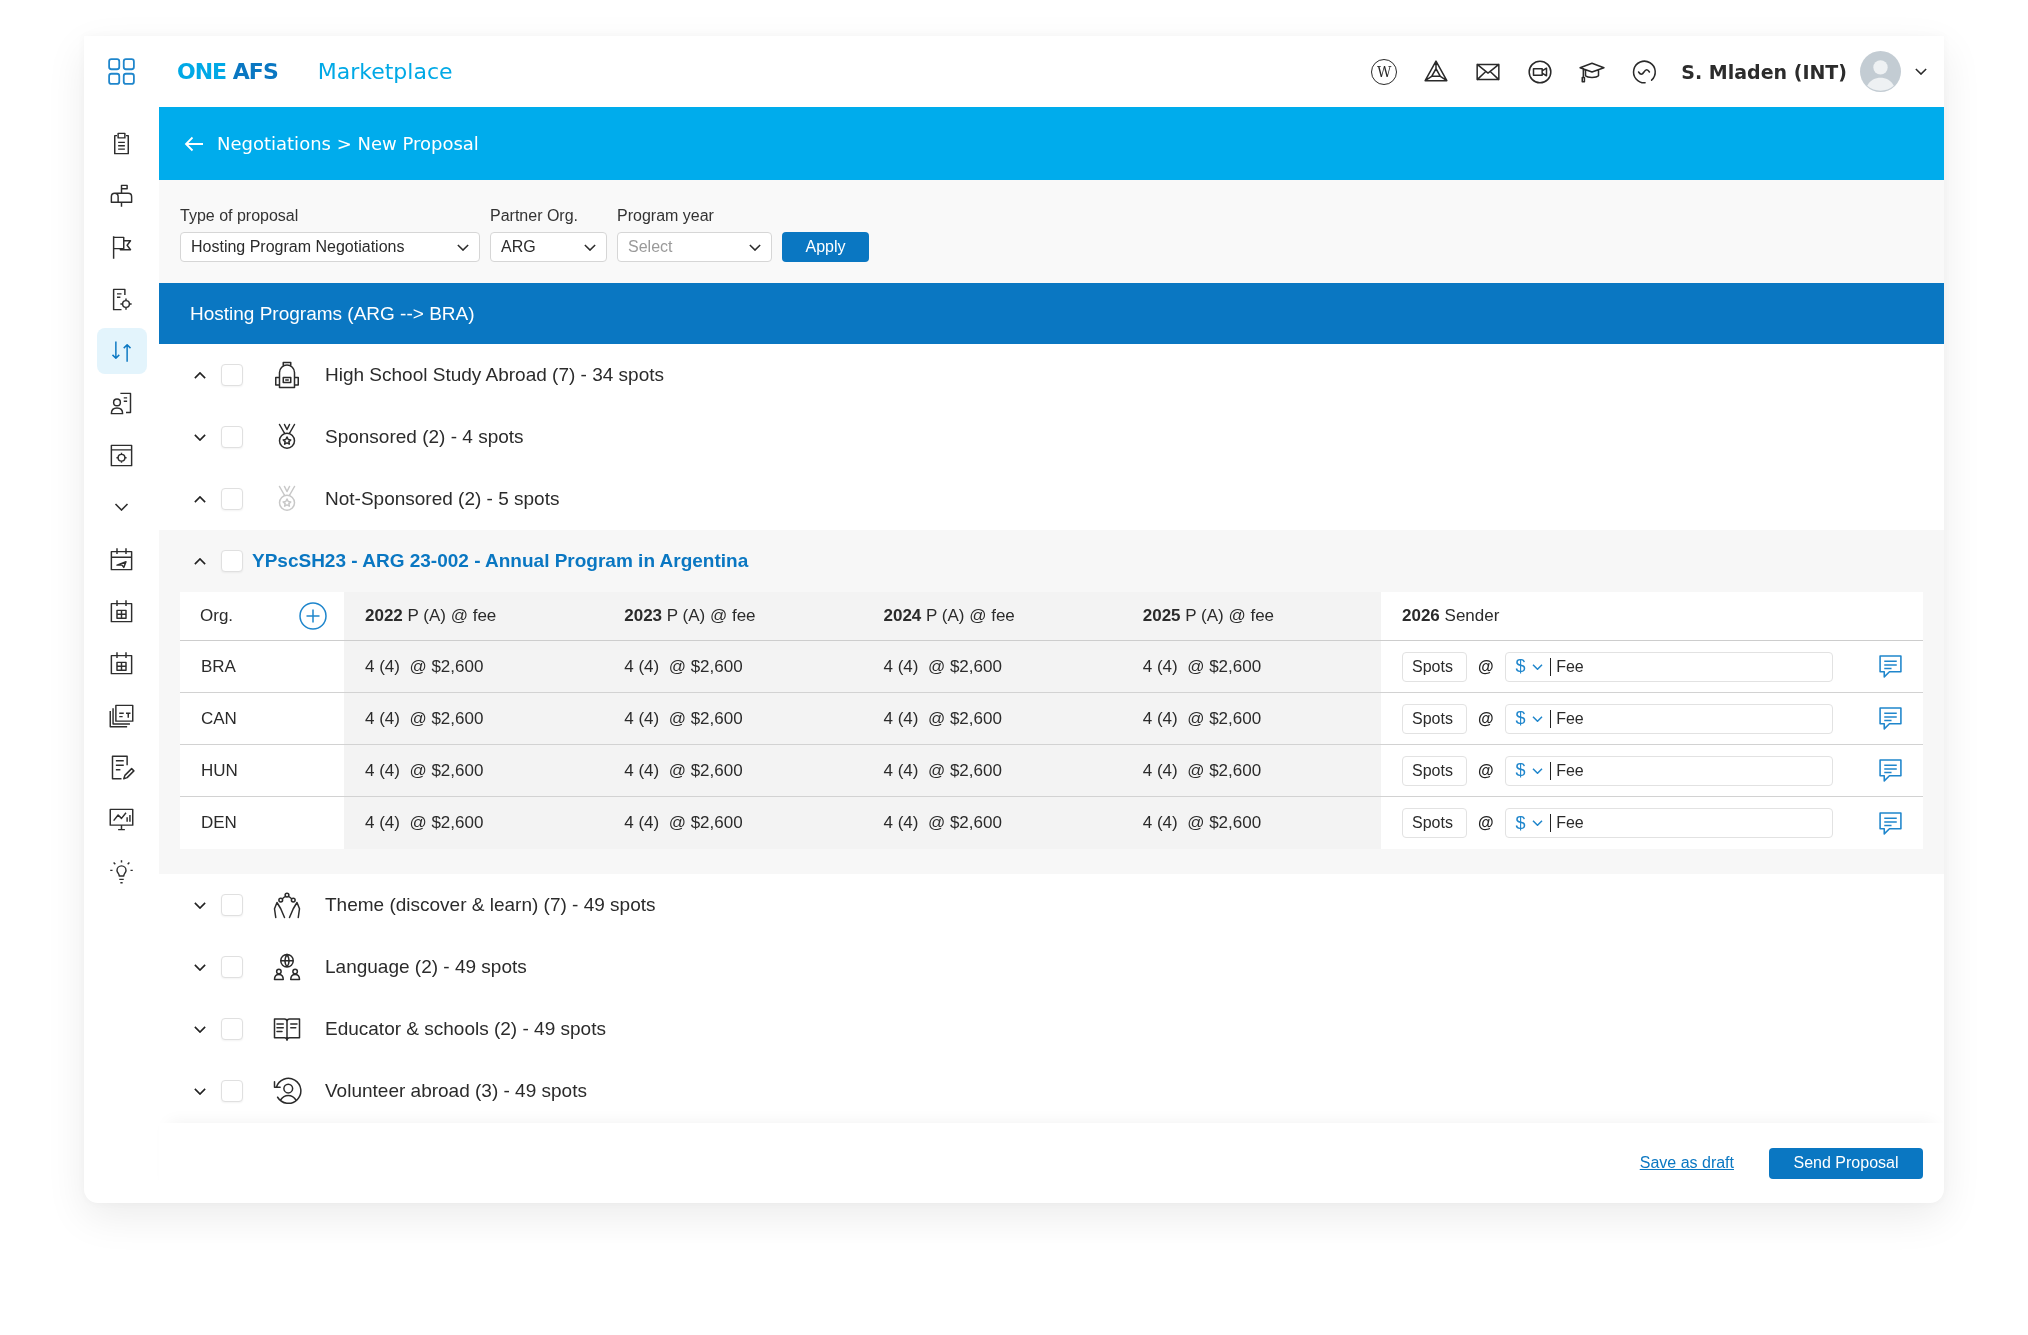 The height and width of the screenshot is (1335, 2028). What do you see at coordinates (262, 771) in the screenshot?
I see `table-cell: HUN` at bounding box center [262, 771].